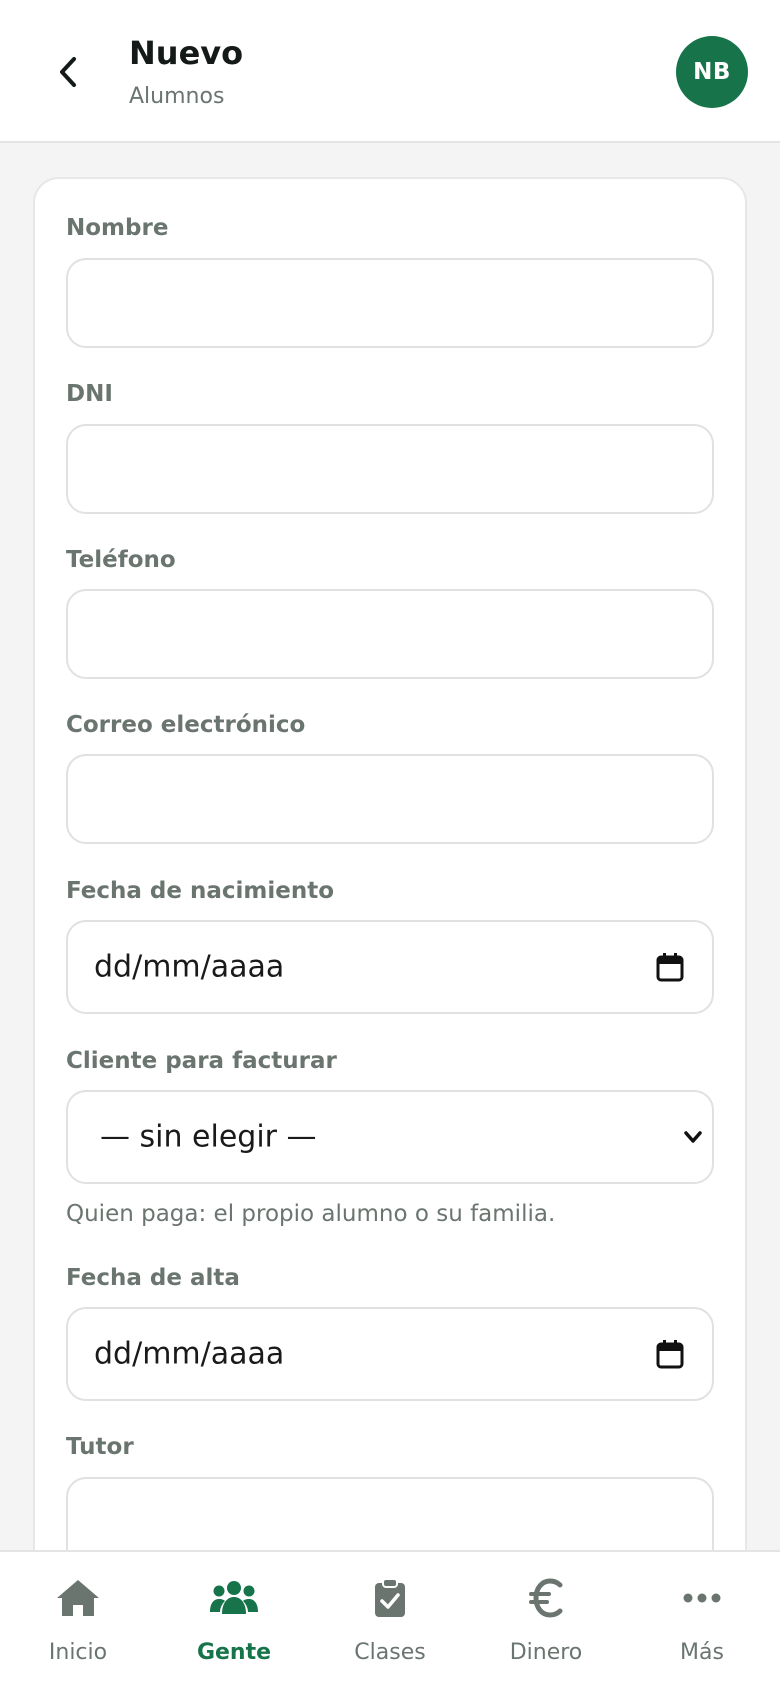  Describe the element at coordinates (78, 1652) in the screenshot. I see `nav-label-inicio: Inicio` at that location.